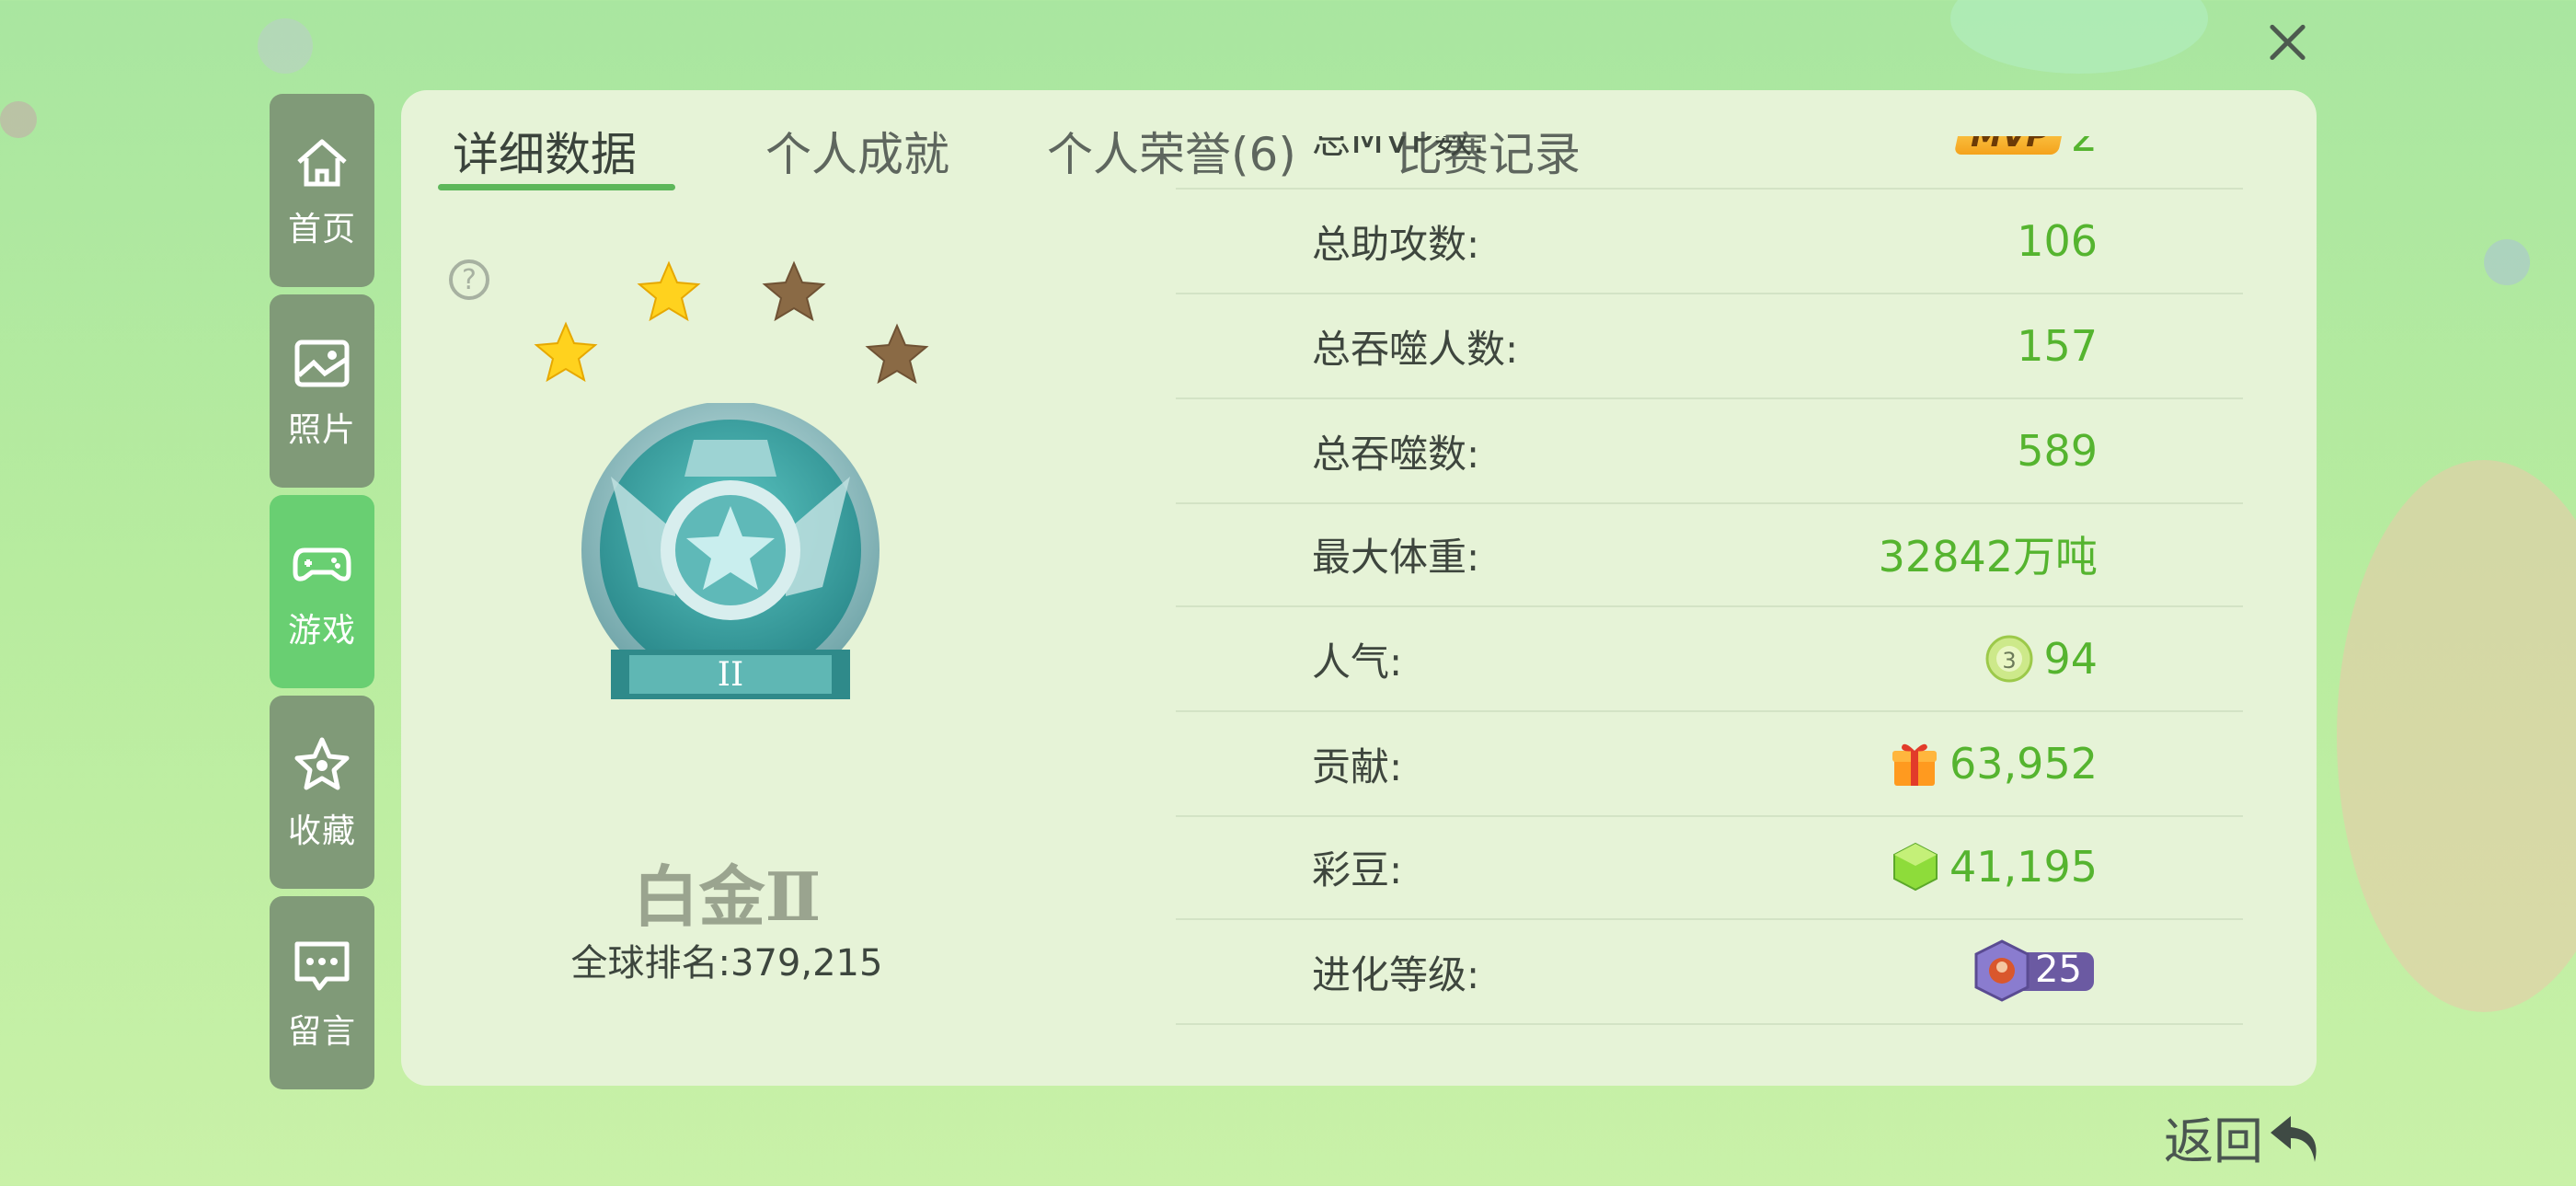 The height and width of the screenshot is (1186, 2576). What do you see at coordinates (727, 897) in the screenshot?
I see `rank-name: 白金Ⅱ` at bounding box center [727, 897].